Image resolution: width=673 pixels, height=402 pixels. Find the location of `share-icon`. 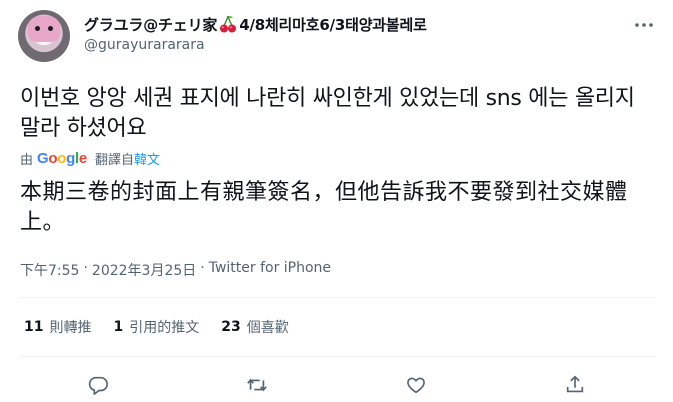

share-icon is located at coordinates (575, 385).